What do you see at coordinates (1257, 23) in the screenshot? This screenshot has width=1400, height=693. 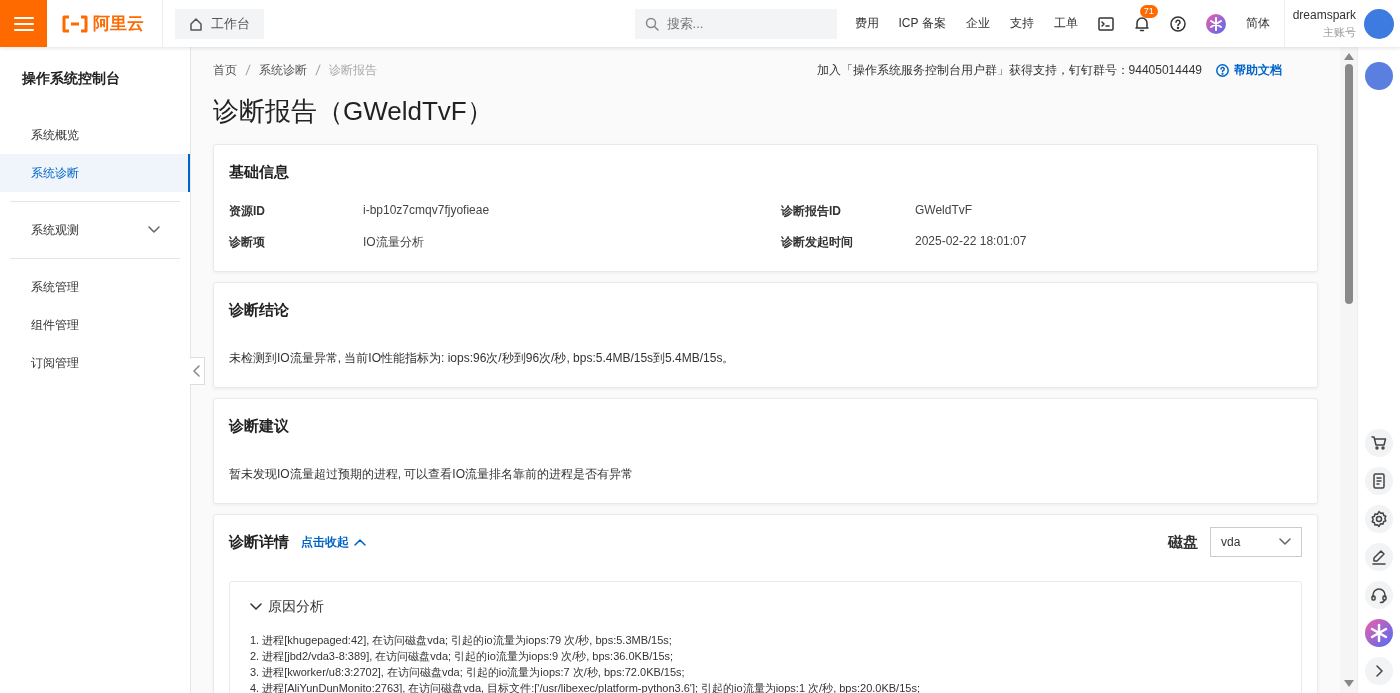 I see `nav-link: 简体` at bounding box center [1257, 23].